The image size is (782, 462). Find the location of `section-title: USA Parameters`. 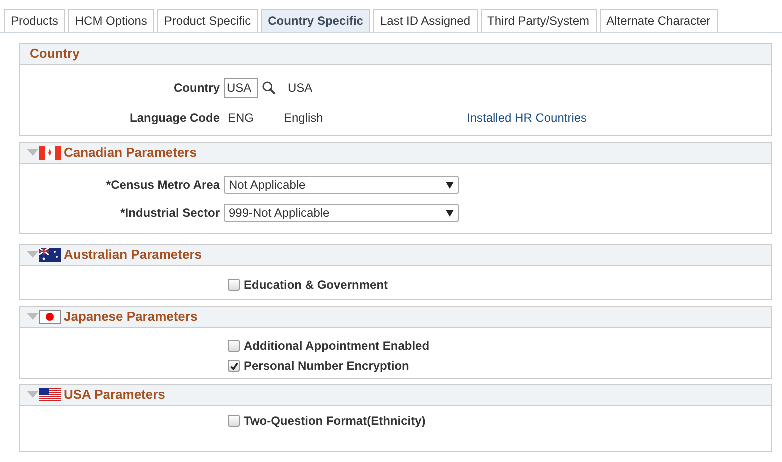

section-title: USA Parameters is located at coordinates (115, 395).